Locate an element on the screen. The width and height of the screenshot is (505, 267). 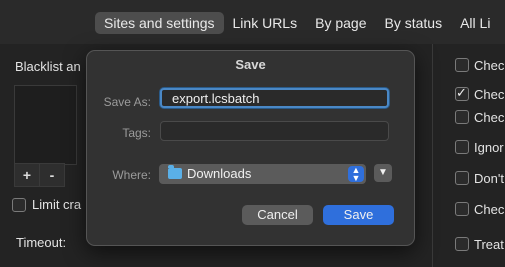
remove-blacklist-button: - is located at coordinates (52, 175).